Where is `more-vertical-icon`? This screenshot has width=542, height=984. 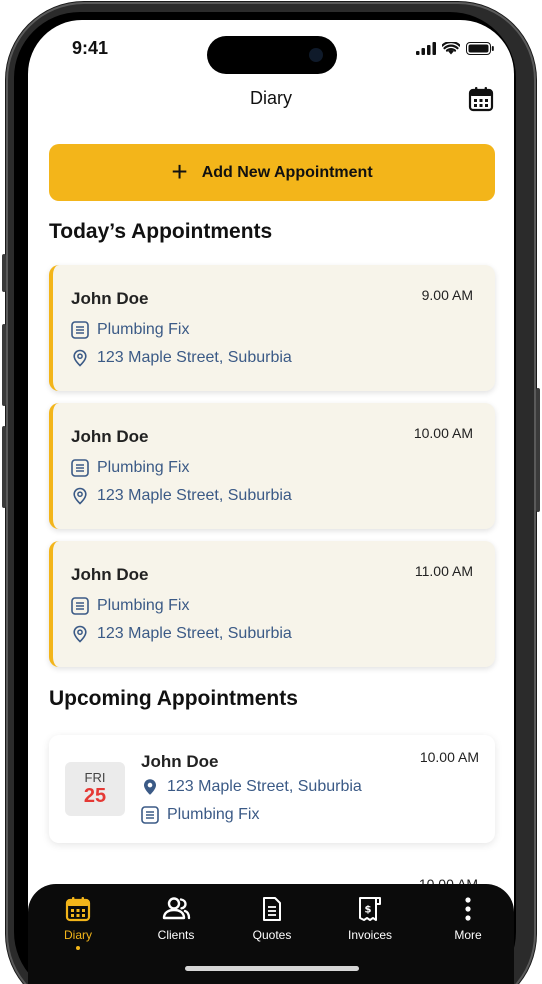
more-vertical-icon is located at coordinates (468, 909).